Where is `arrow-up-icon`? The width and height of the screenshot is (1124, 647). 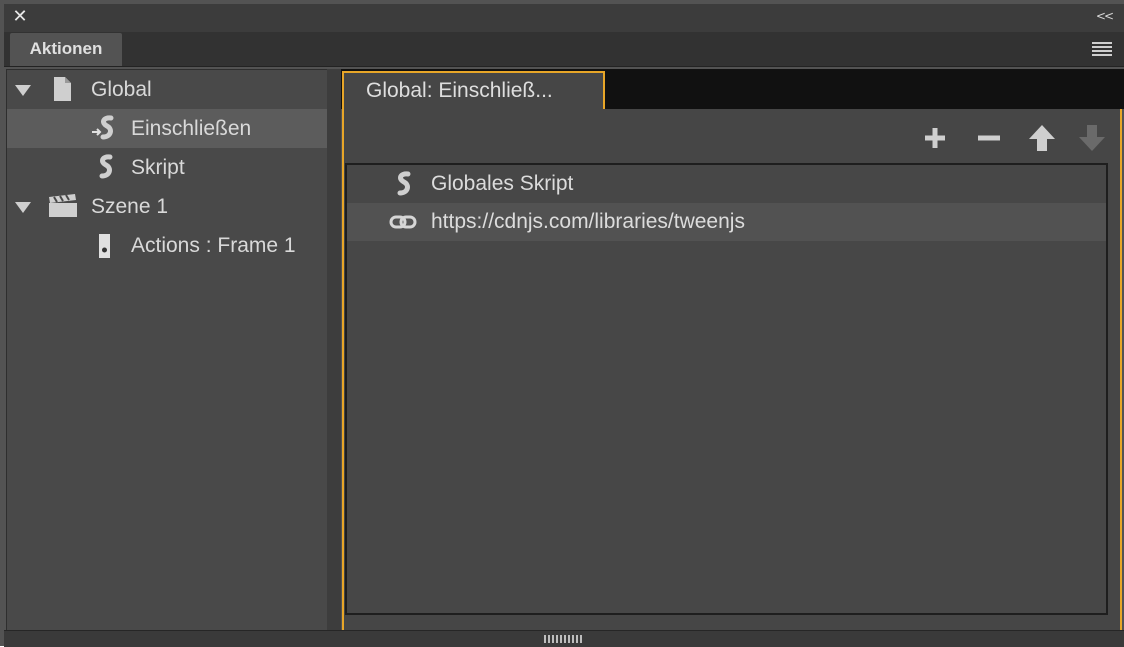
arrow-up-icon is located at coordinates (1042, 138).